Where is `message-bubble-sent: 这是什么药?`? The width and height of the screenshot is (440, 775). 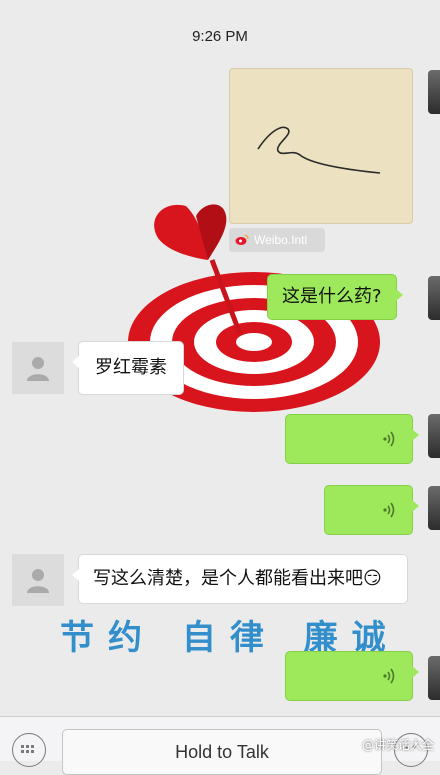
message-bubble-sent: 这是什么药? is located at coordinates (335, 297).